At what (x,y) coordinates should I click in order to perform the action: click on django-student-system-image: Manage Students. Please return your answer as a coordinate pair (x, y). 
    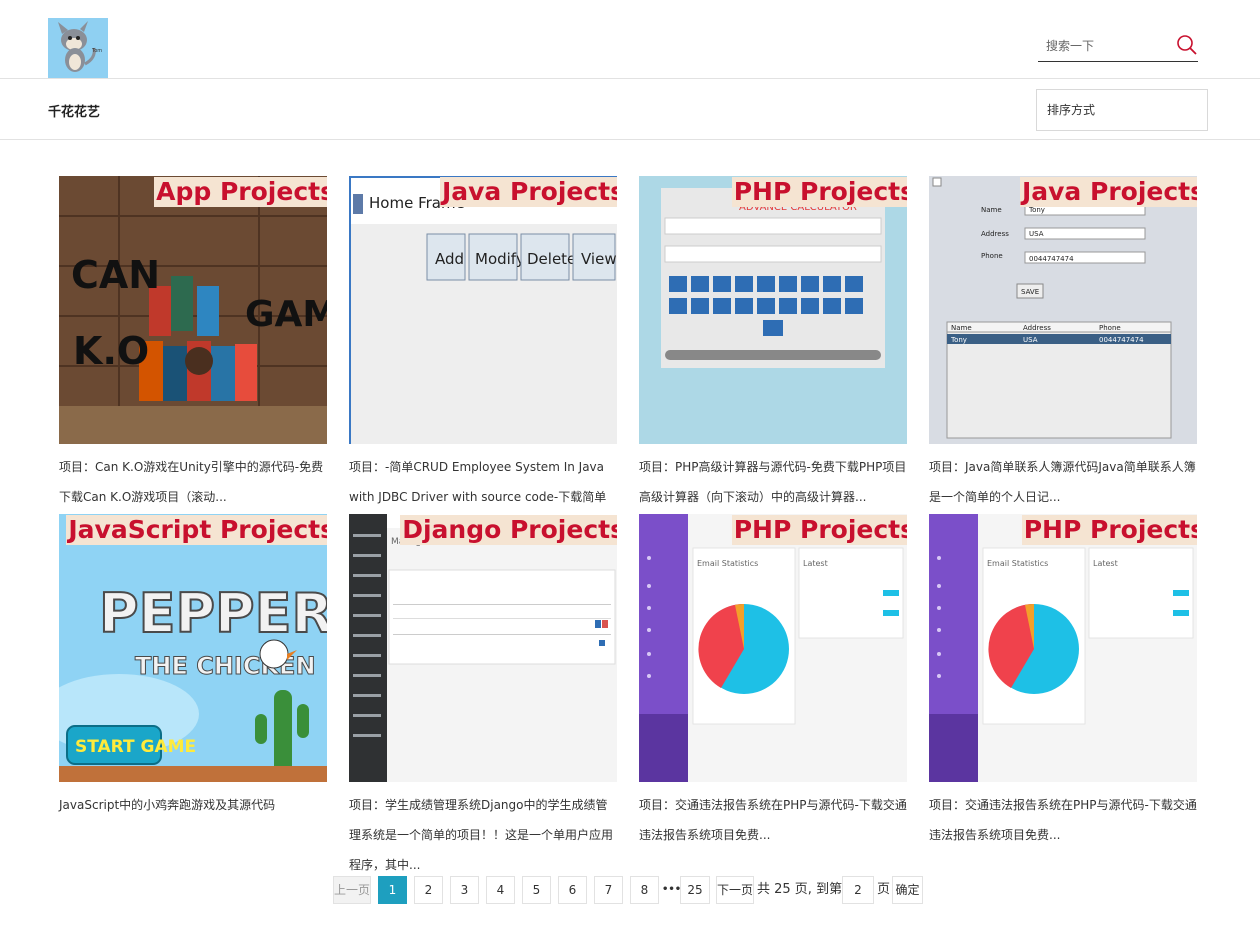
    Looking at the image, I should click on (483, 648).